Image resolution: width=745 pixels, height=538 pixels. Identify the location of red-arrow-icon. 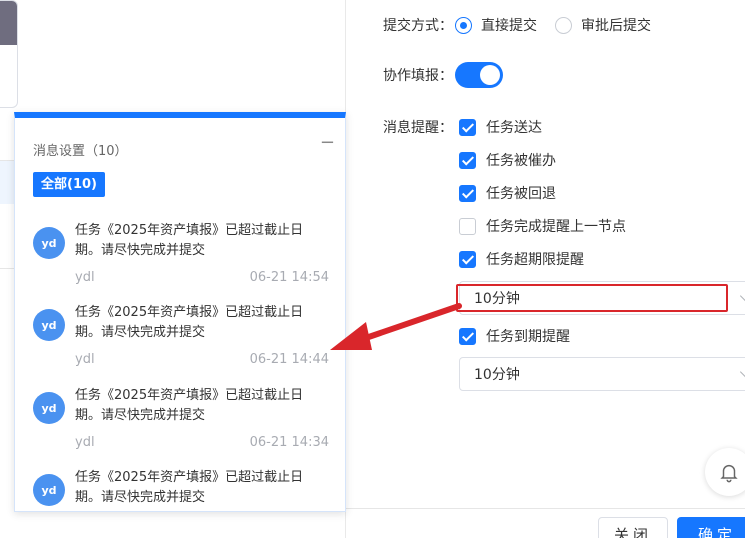
(396, 326).